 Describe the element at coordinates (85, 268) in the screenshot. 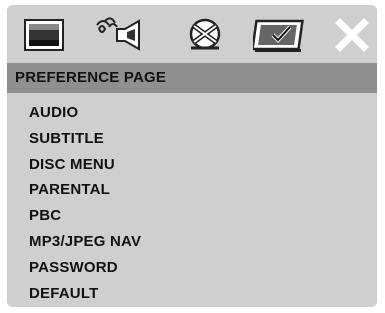

I see `menu-item-password: PASSWORD` at that location.